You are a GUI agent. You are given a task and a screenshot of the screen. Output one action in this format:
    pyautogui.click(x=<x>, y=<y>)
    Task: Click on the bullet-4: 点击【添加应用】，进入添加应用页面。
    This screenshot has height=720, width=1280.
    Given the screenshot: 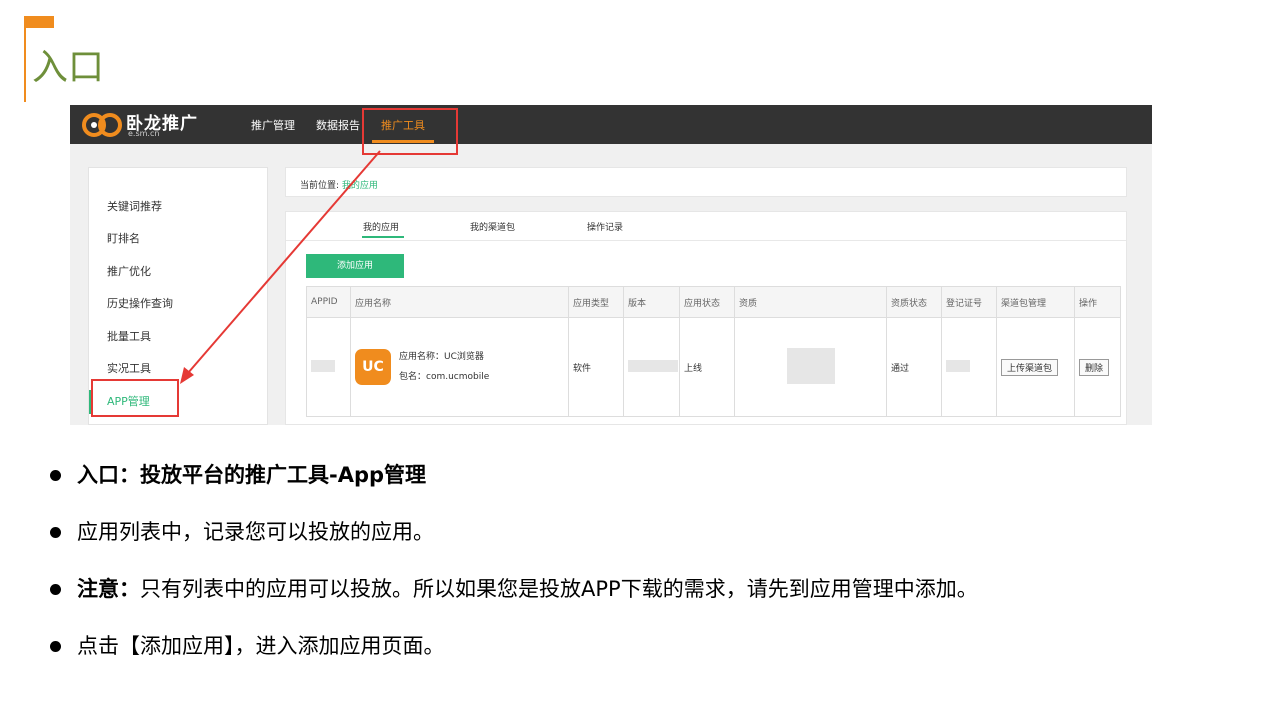 What is the action you would take?
    pyautogui.click(x=247, y=646)
    